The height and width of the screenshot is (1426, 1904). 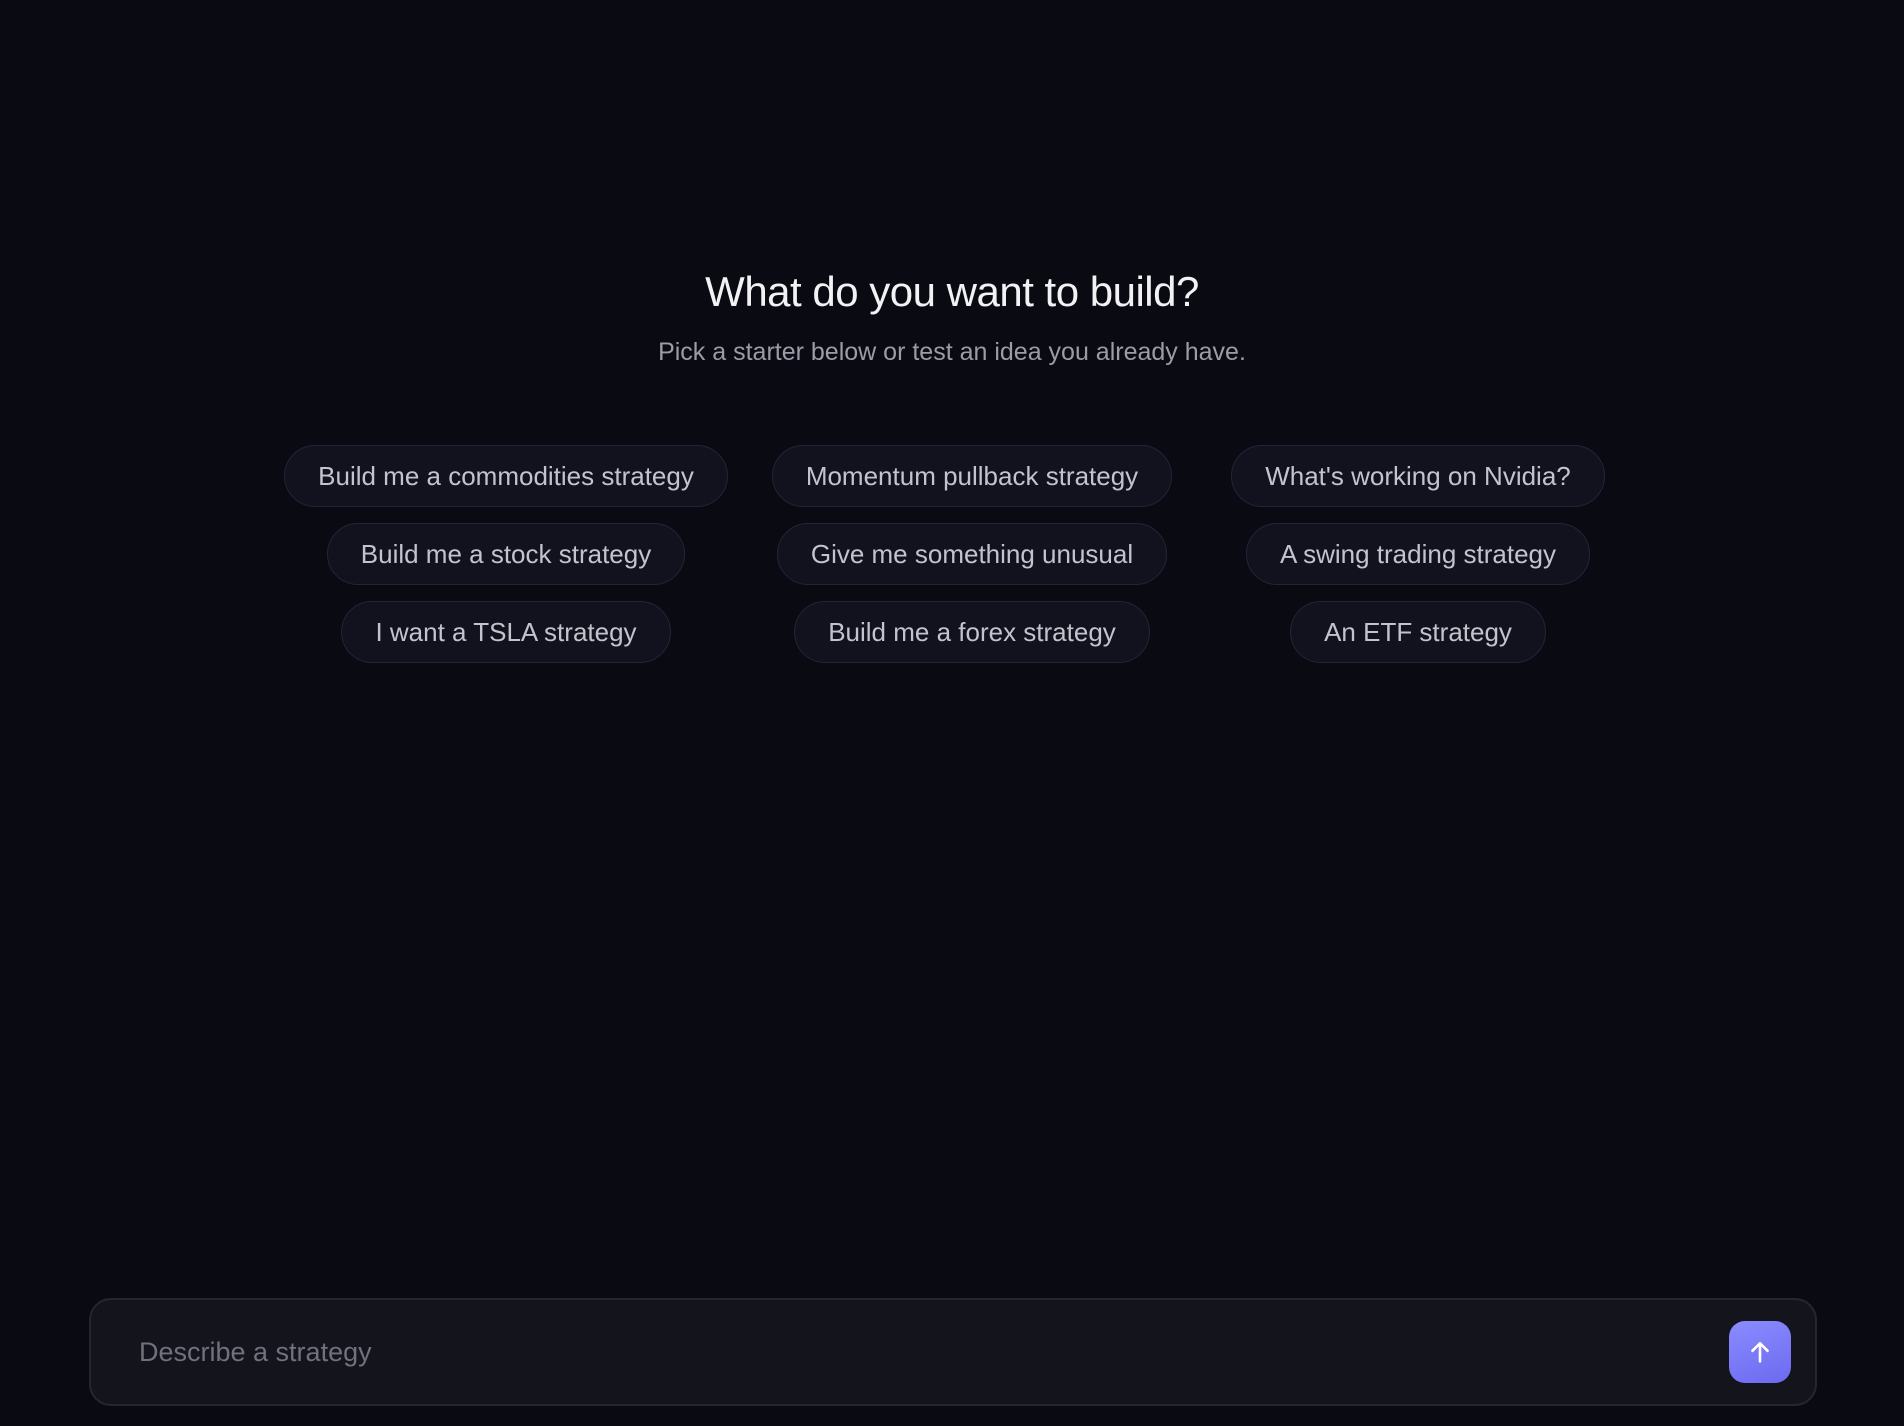 I want to click on starter-chip-forex: Build me a forex strategy, so click(x=972, y=632).